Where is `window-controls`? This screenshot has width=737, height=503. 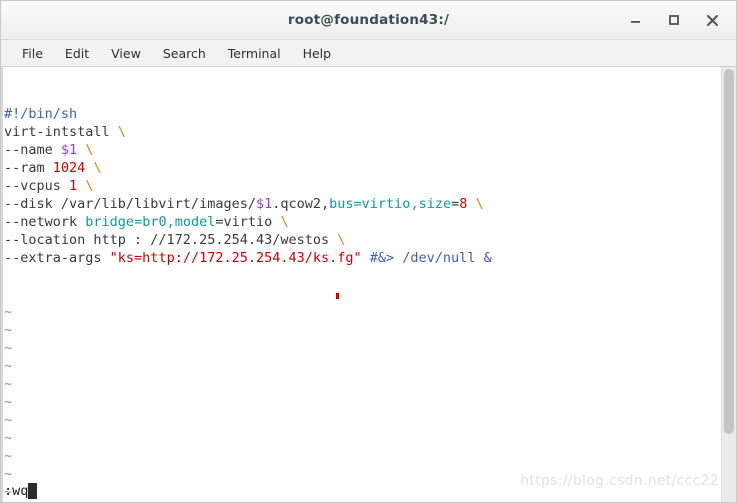 window-controls is located at coordinates (678, 20).